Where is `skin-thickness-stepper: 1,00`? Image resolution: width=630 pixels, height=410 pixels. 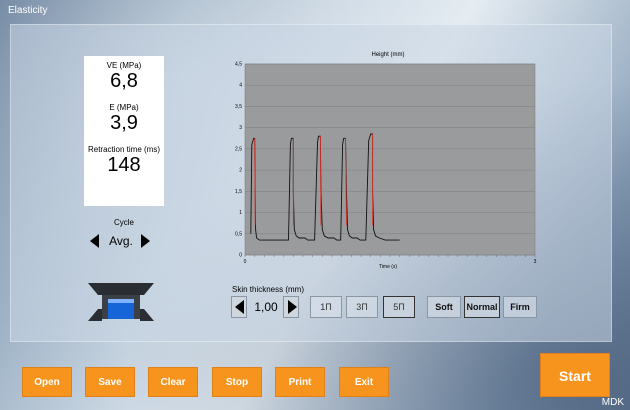 skin-thickness-stepper: 1,00 is located at coordinates (266, 307).